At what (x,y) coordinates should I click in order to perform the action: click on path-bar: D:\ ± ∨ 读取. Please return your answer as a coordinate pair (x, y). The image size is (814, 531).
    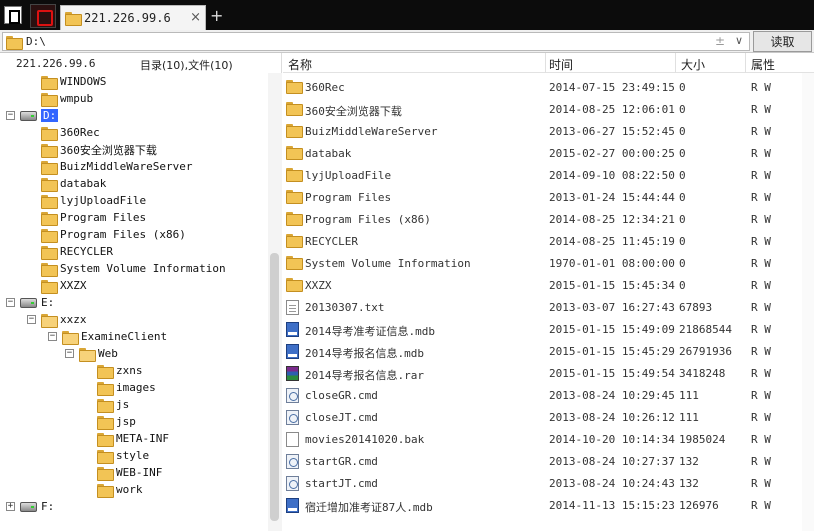
    Looking at the image, I should click on (407, 41).